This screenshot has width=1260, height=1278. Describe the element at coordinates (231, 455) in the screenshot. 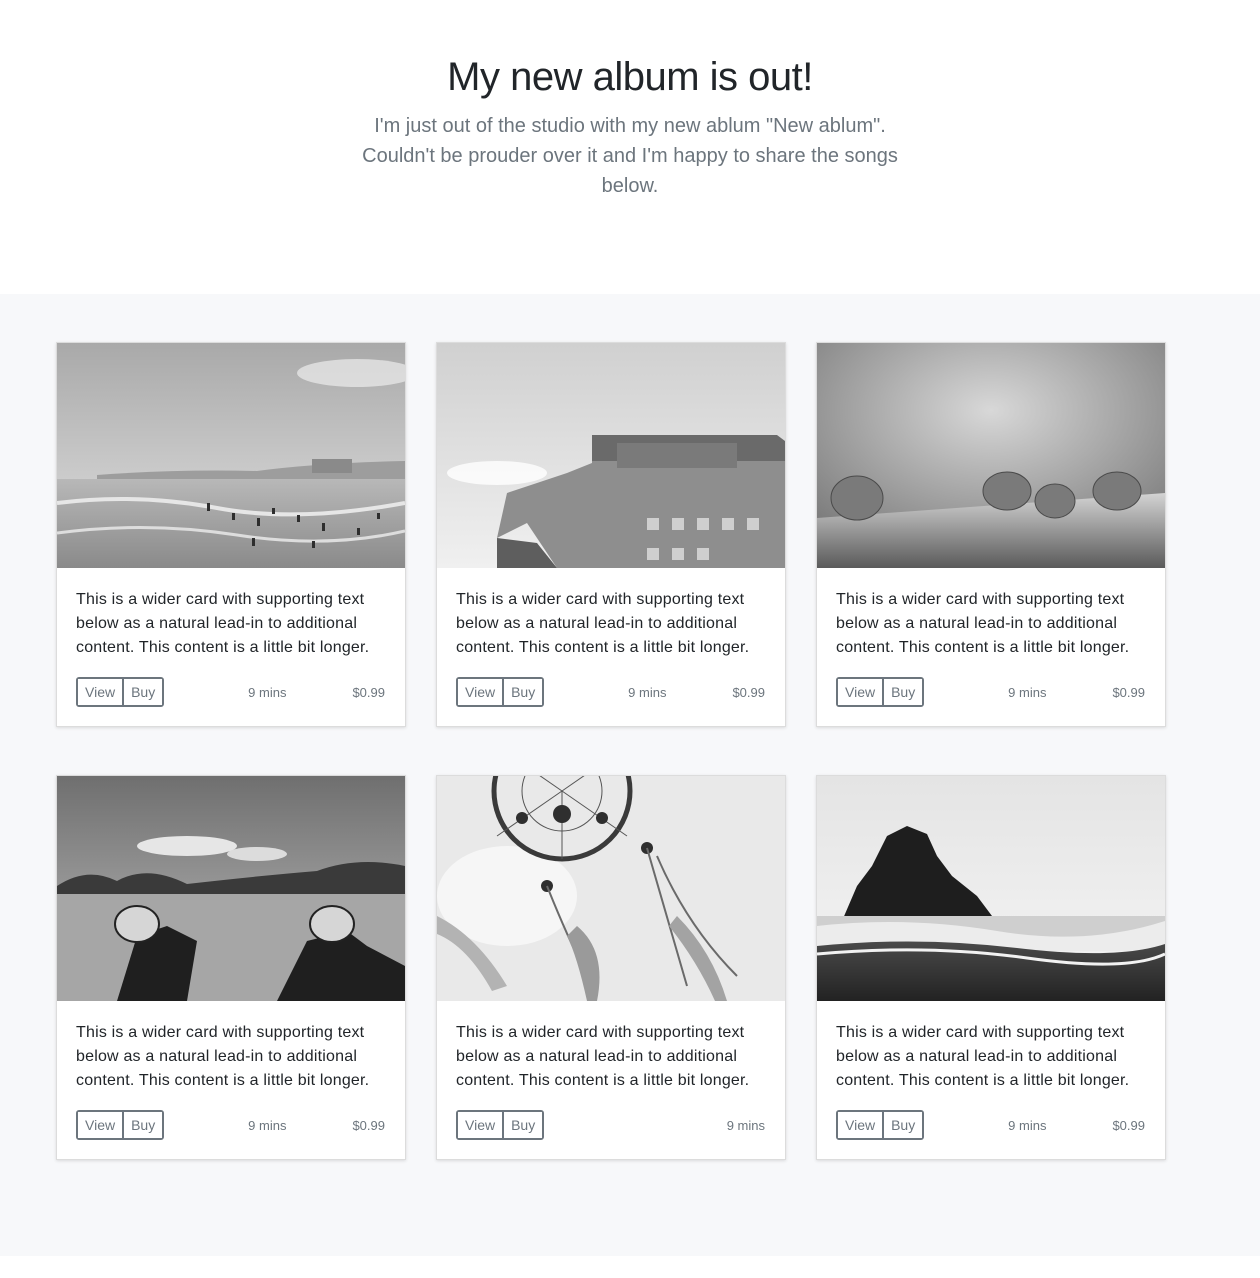

I see `beach-photo` at that location.